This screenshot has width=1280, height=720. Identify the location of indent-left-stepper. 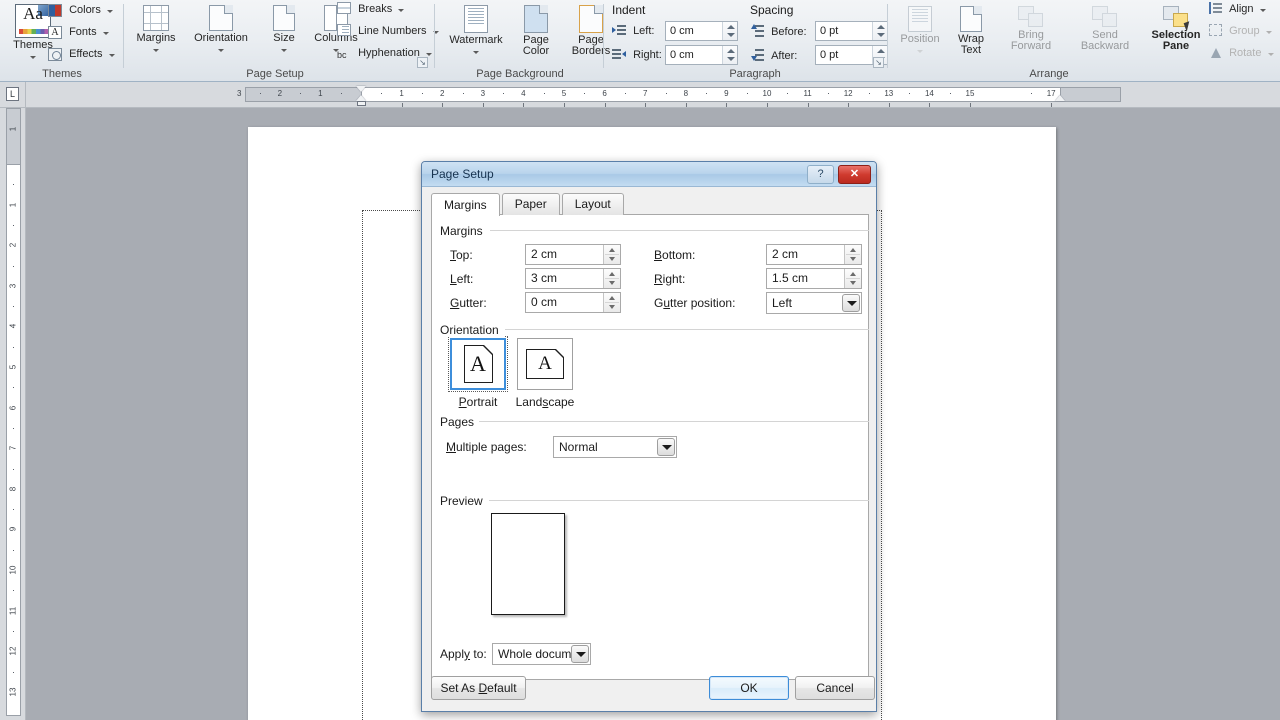
(729, 31).